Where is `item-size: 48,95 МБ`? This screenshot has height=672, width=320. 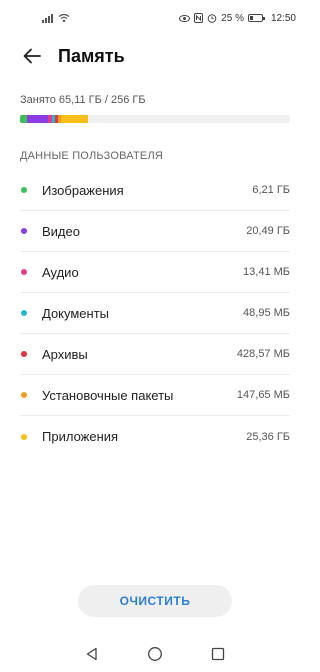
item-size: 48,95 МБ is located at coordinates (266, 313).